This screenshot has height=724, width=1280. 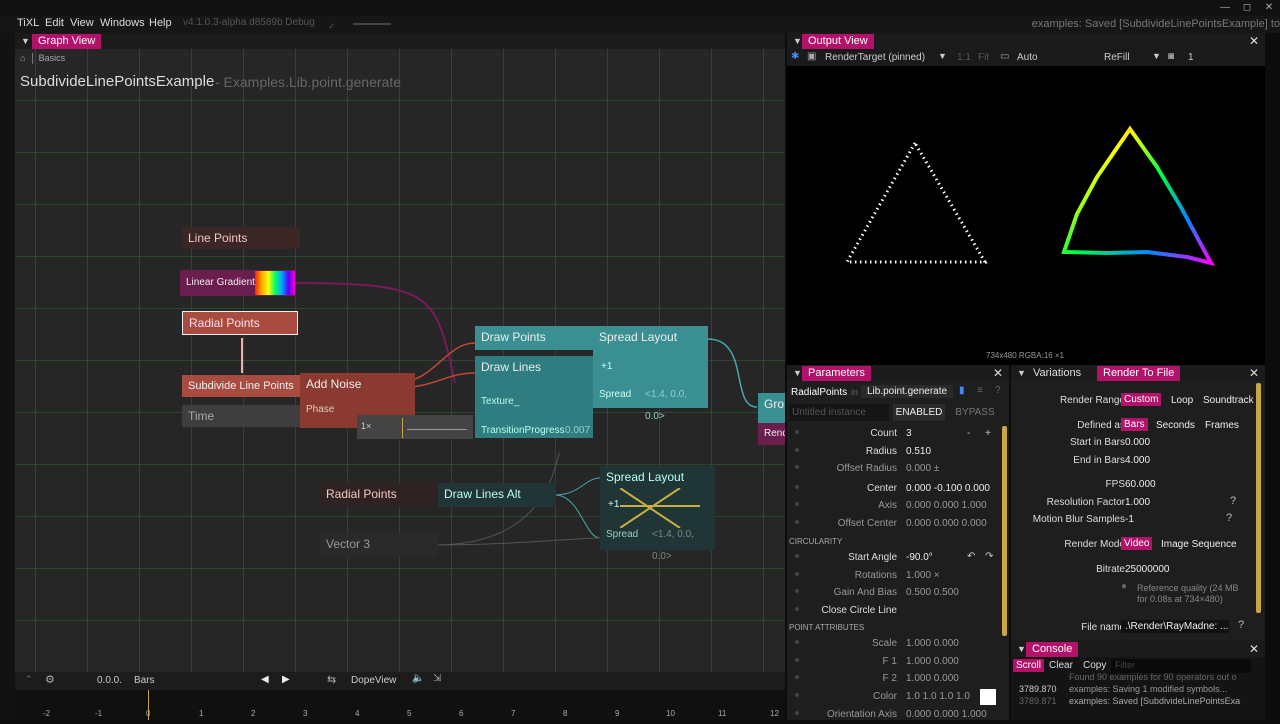 I want to click on loop-icon: ⇆, so click(x=331, y=679).